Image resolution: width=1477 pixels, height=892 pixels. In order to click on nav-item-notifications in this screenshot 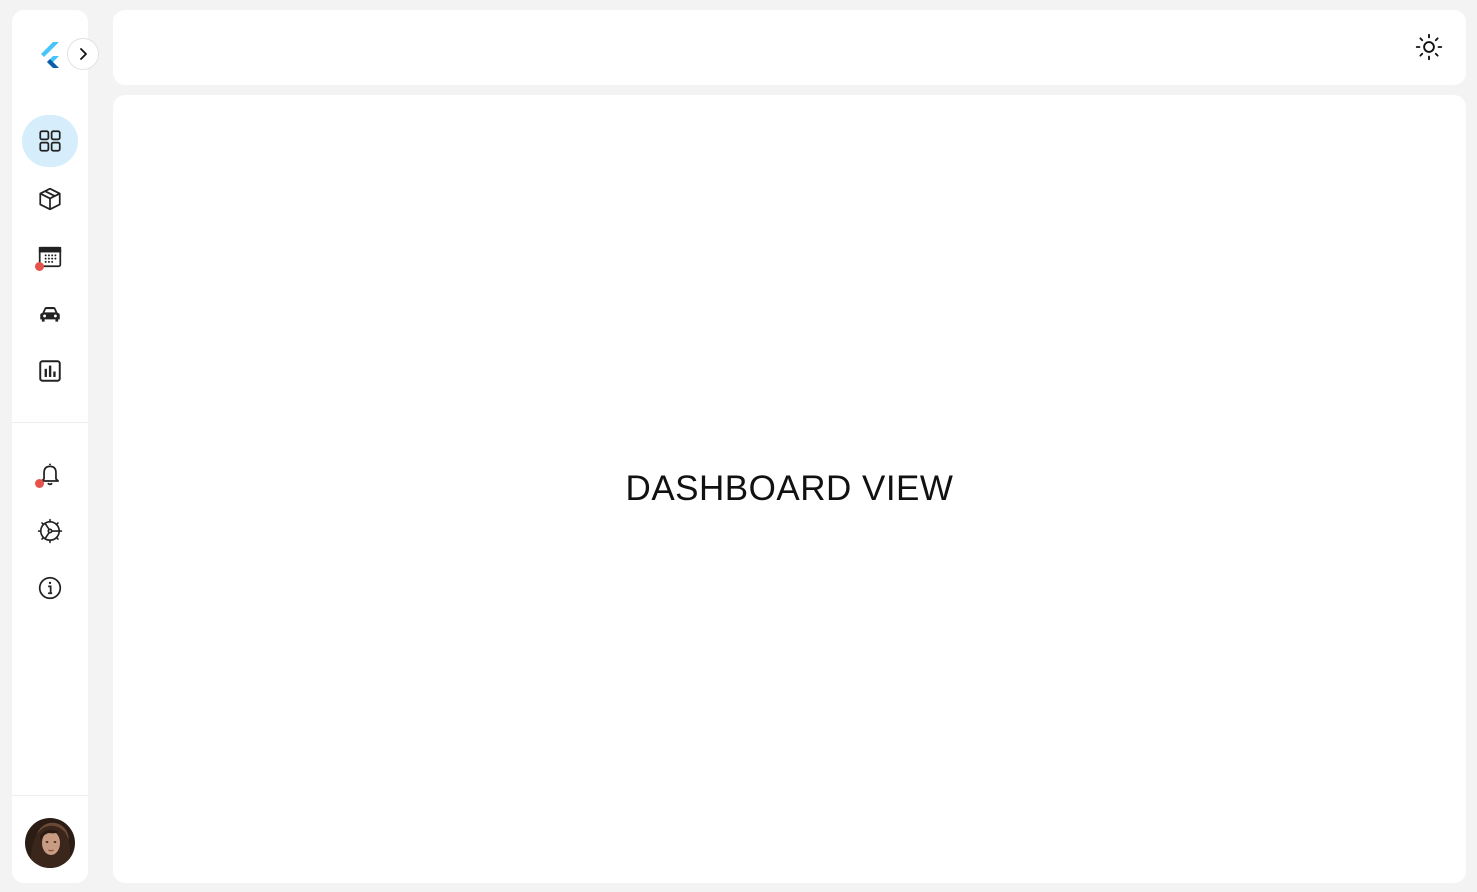, I will do `click(50, 474)`.